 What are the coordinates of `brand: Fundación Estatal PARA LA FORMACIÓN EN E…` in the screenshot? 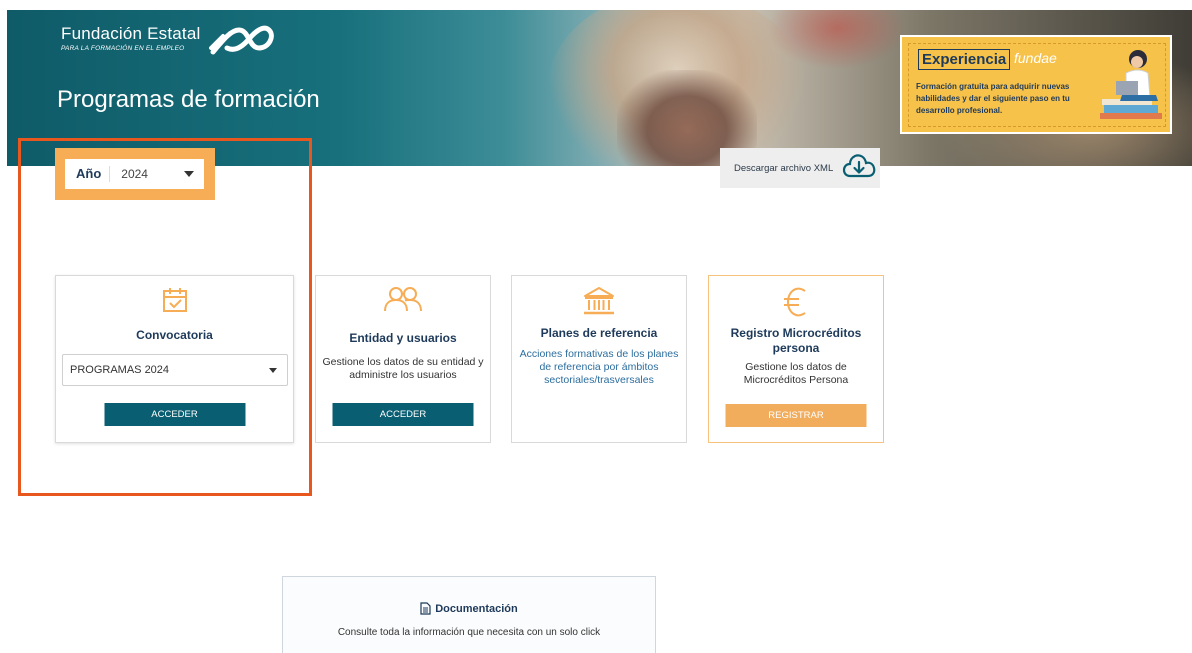 It's located at (167, 39).